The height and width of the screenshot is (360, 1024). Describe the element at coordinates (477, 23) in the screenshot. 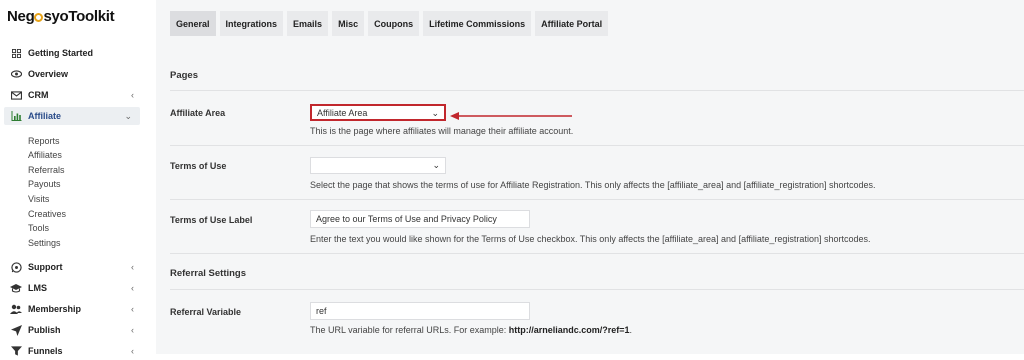

I see `tab-lifetime-commissions: Lifetime Commissions` at that location.